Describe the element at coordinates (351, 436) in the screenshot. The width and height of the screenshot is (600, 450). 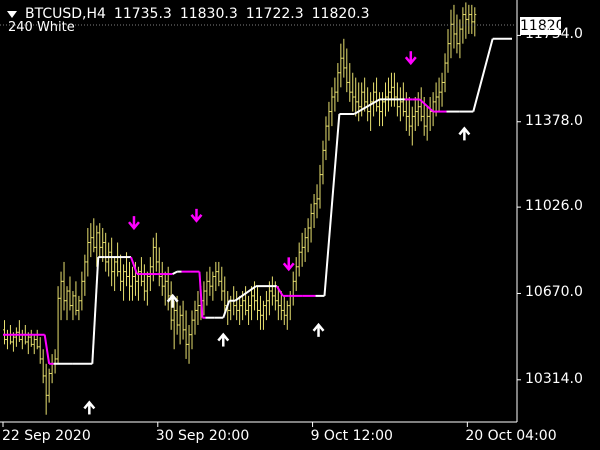
I see `time-axis-label: 9 Oct 12:00` at that location.